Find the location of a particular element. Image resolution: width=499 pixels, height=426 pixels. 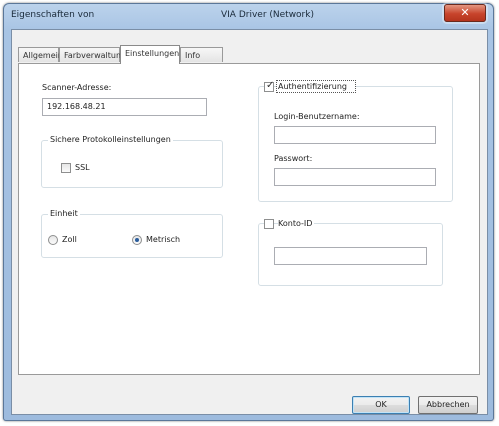

account-id-group: Konto-ID is located at coordinates (350, 252).